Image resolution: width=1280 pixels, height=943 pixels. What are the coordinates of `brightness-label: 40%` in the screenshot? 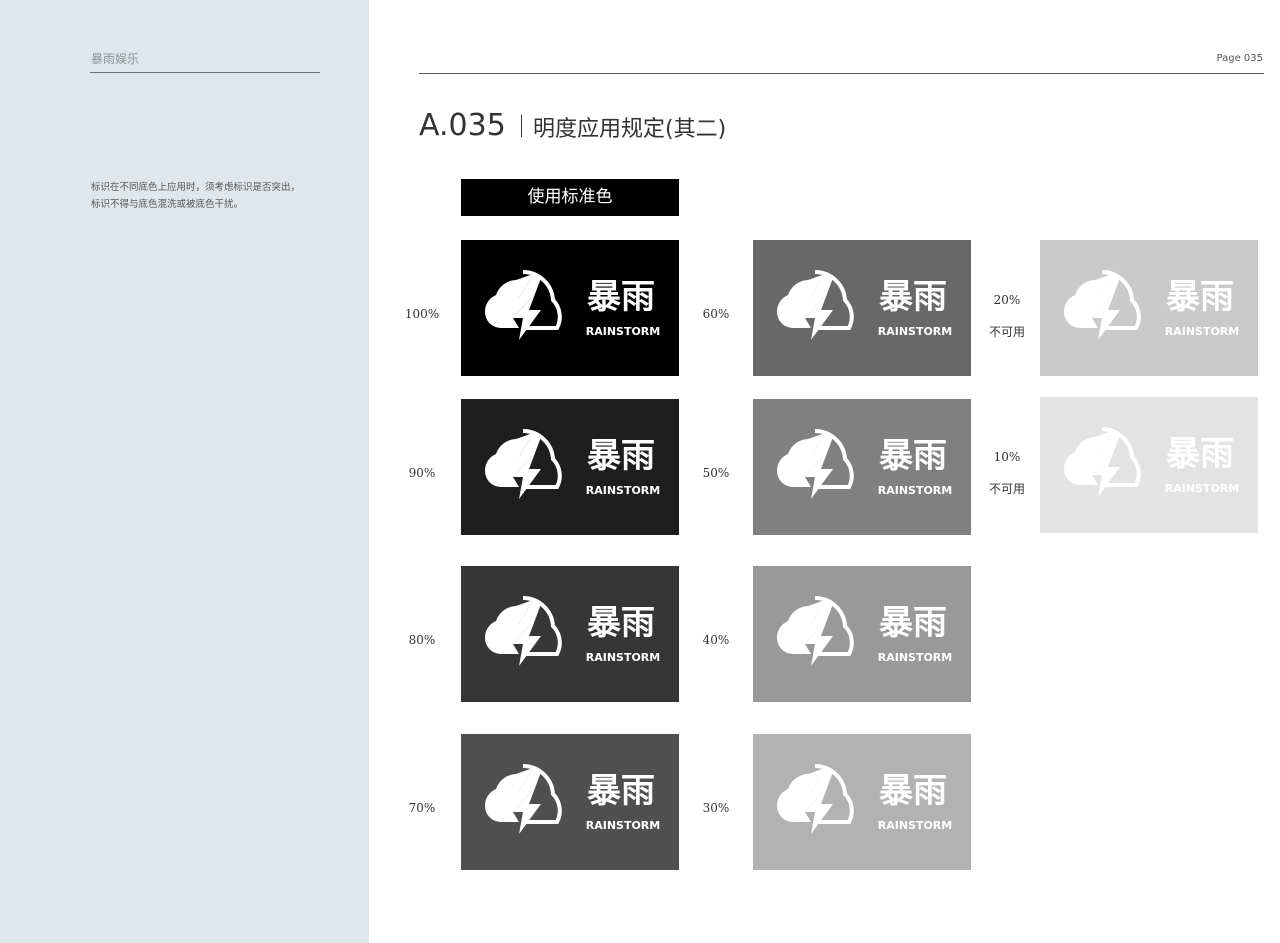 It's located at (716, 640).